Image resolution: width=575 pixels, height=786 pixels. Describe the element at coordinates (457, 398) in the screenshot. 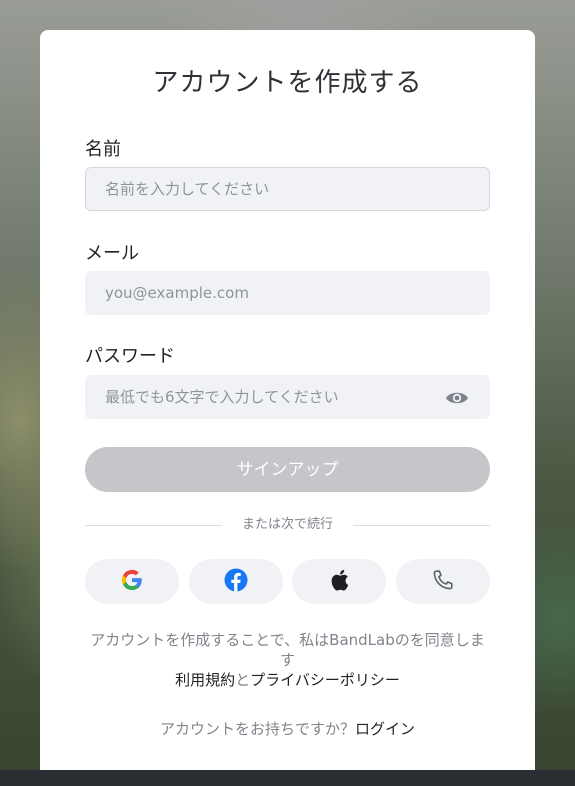

I see `show-password-icon` at that location.